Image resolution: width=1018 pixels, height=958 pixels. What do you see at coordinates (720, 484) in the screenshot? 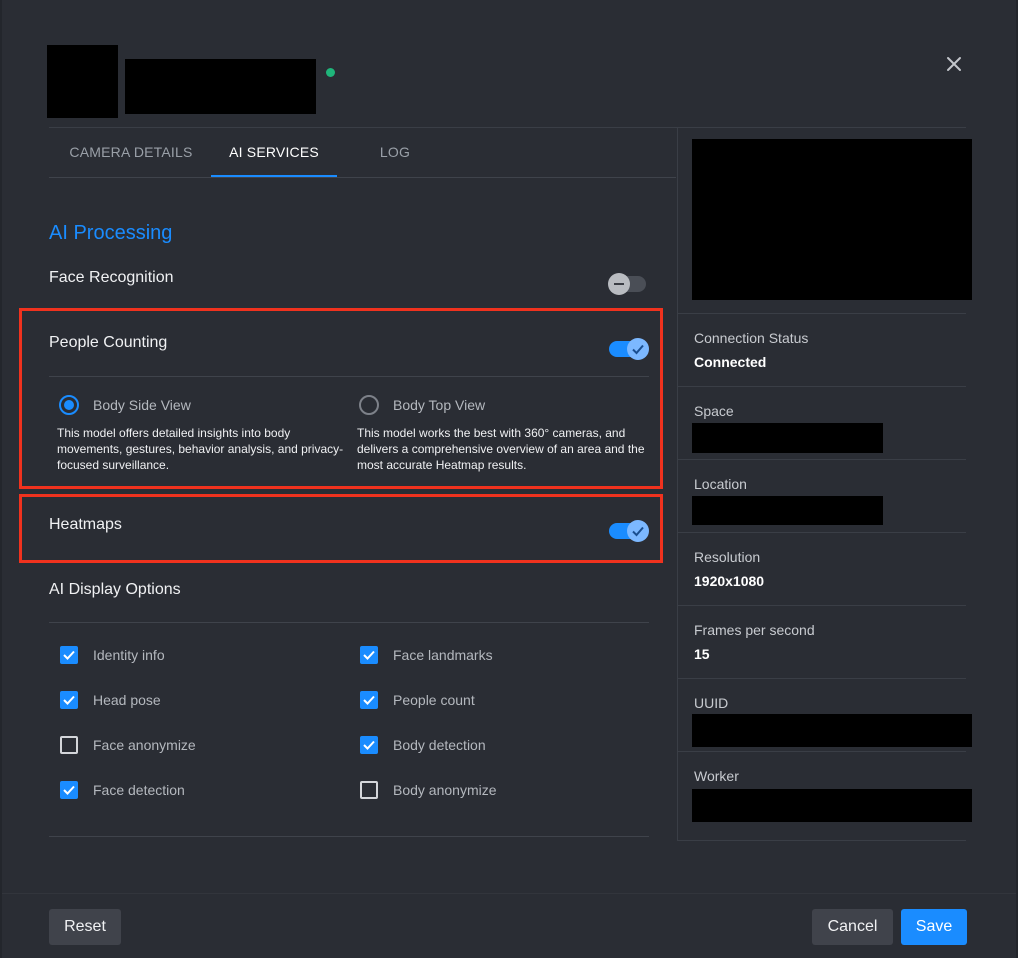
I see `location-label: Location` at bounding box center [720, 484].